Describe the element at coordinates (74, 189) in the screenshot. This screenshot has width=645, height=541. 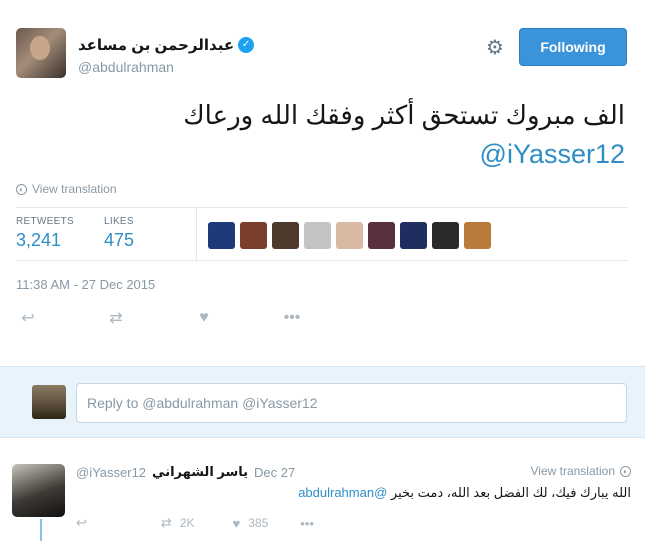
I see `view-translation-label: View translation` at that location.